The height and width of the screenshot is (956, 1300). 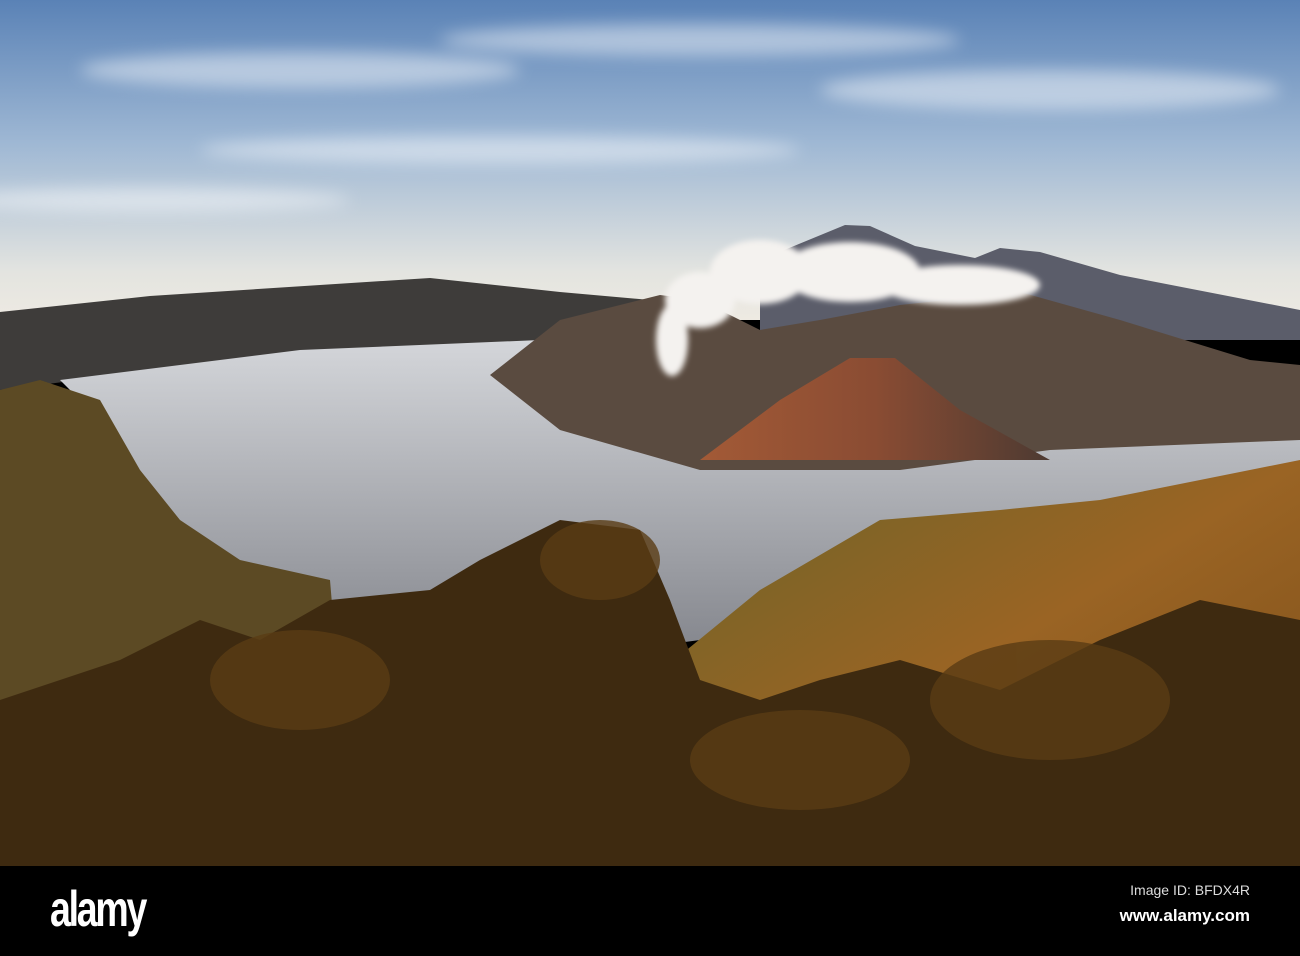 What do you see at coordinates (1185, 916) in the screenshot?
I see `watermark-url: www.alamy.com` at bounding box center [1185, 916].